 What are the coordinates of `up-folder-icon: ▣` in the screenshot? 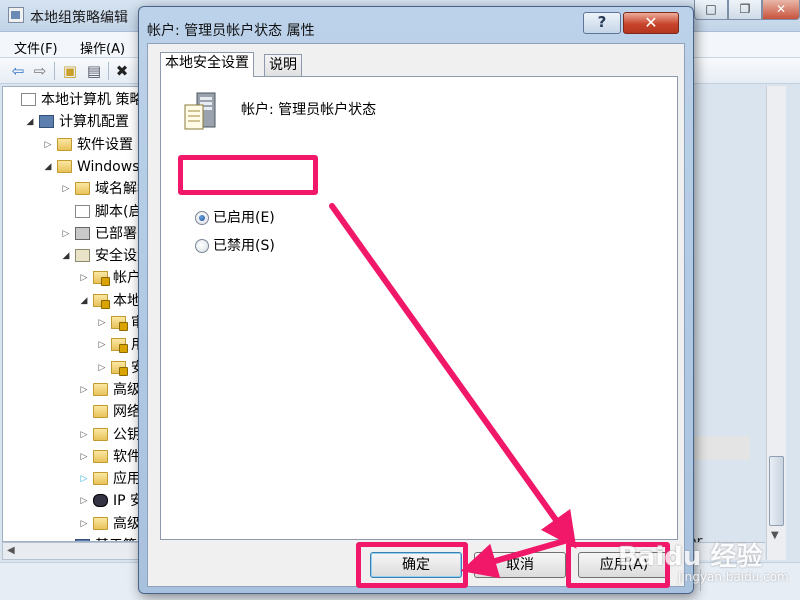 It's located at (70, 71).